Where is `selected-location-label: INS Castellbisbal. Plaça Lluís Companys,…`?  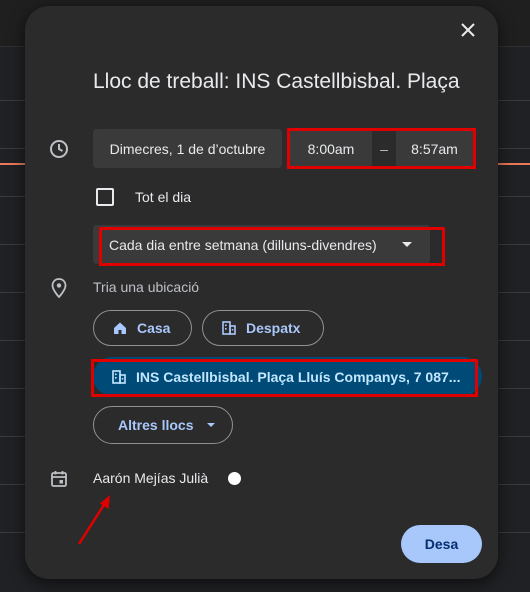 selected-location-label: INS Castellbisbal. Plaça Lluís Companys,… is located at coordinates (298, 376).